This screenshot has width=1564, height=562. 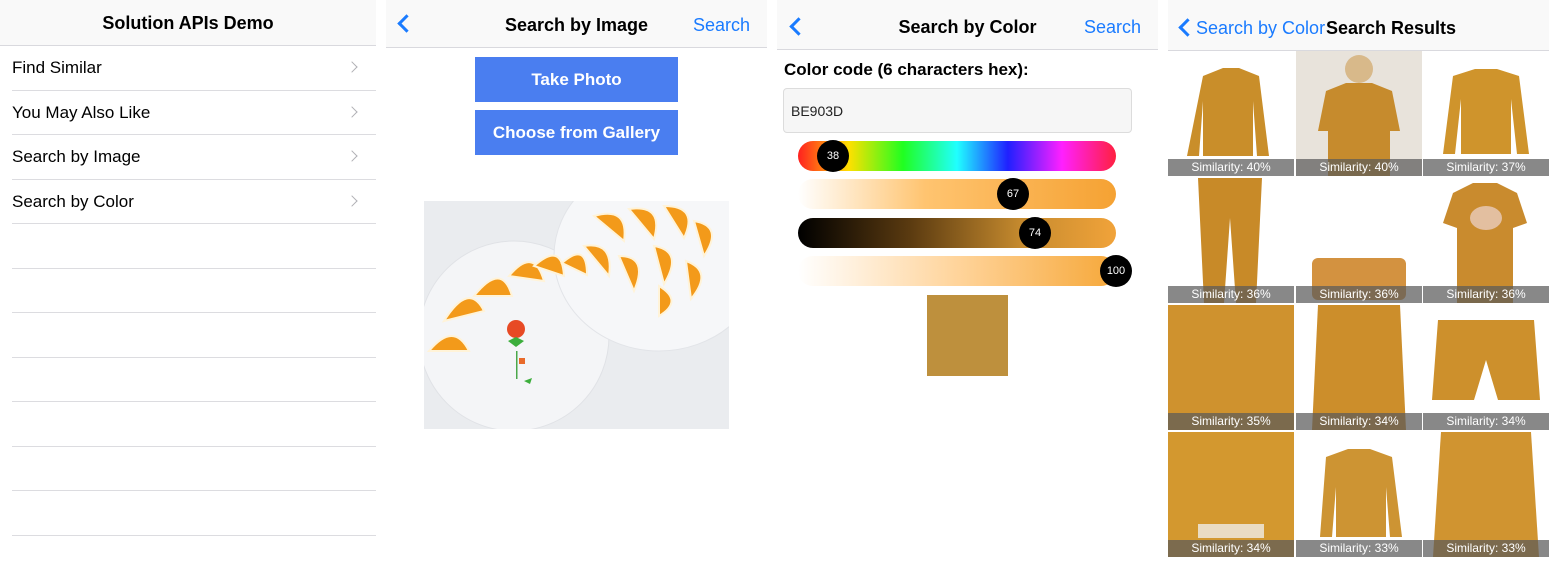 I want to click on color-code-label: Color code (6 characters hex):, so click(x=906, y=69).